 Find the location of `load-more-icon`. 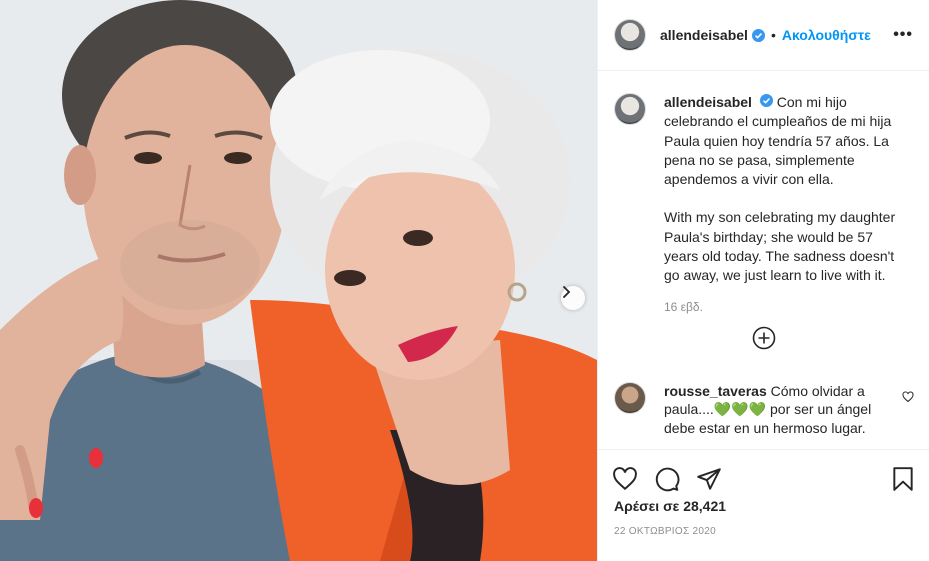

load-more-icon is located at coordinates (764, 338).